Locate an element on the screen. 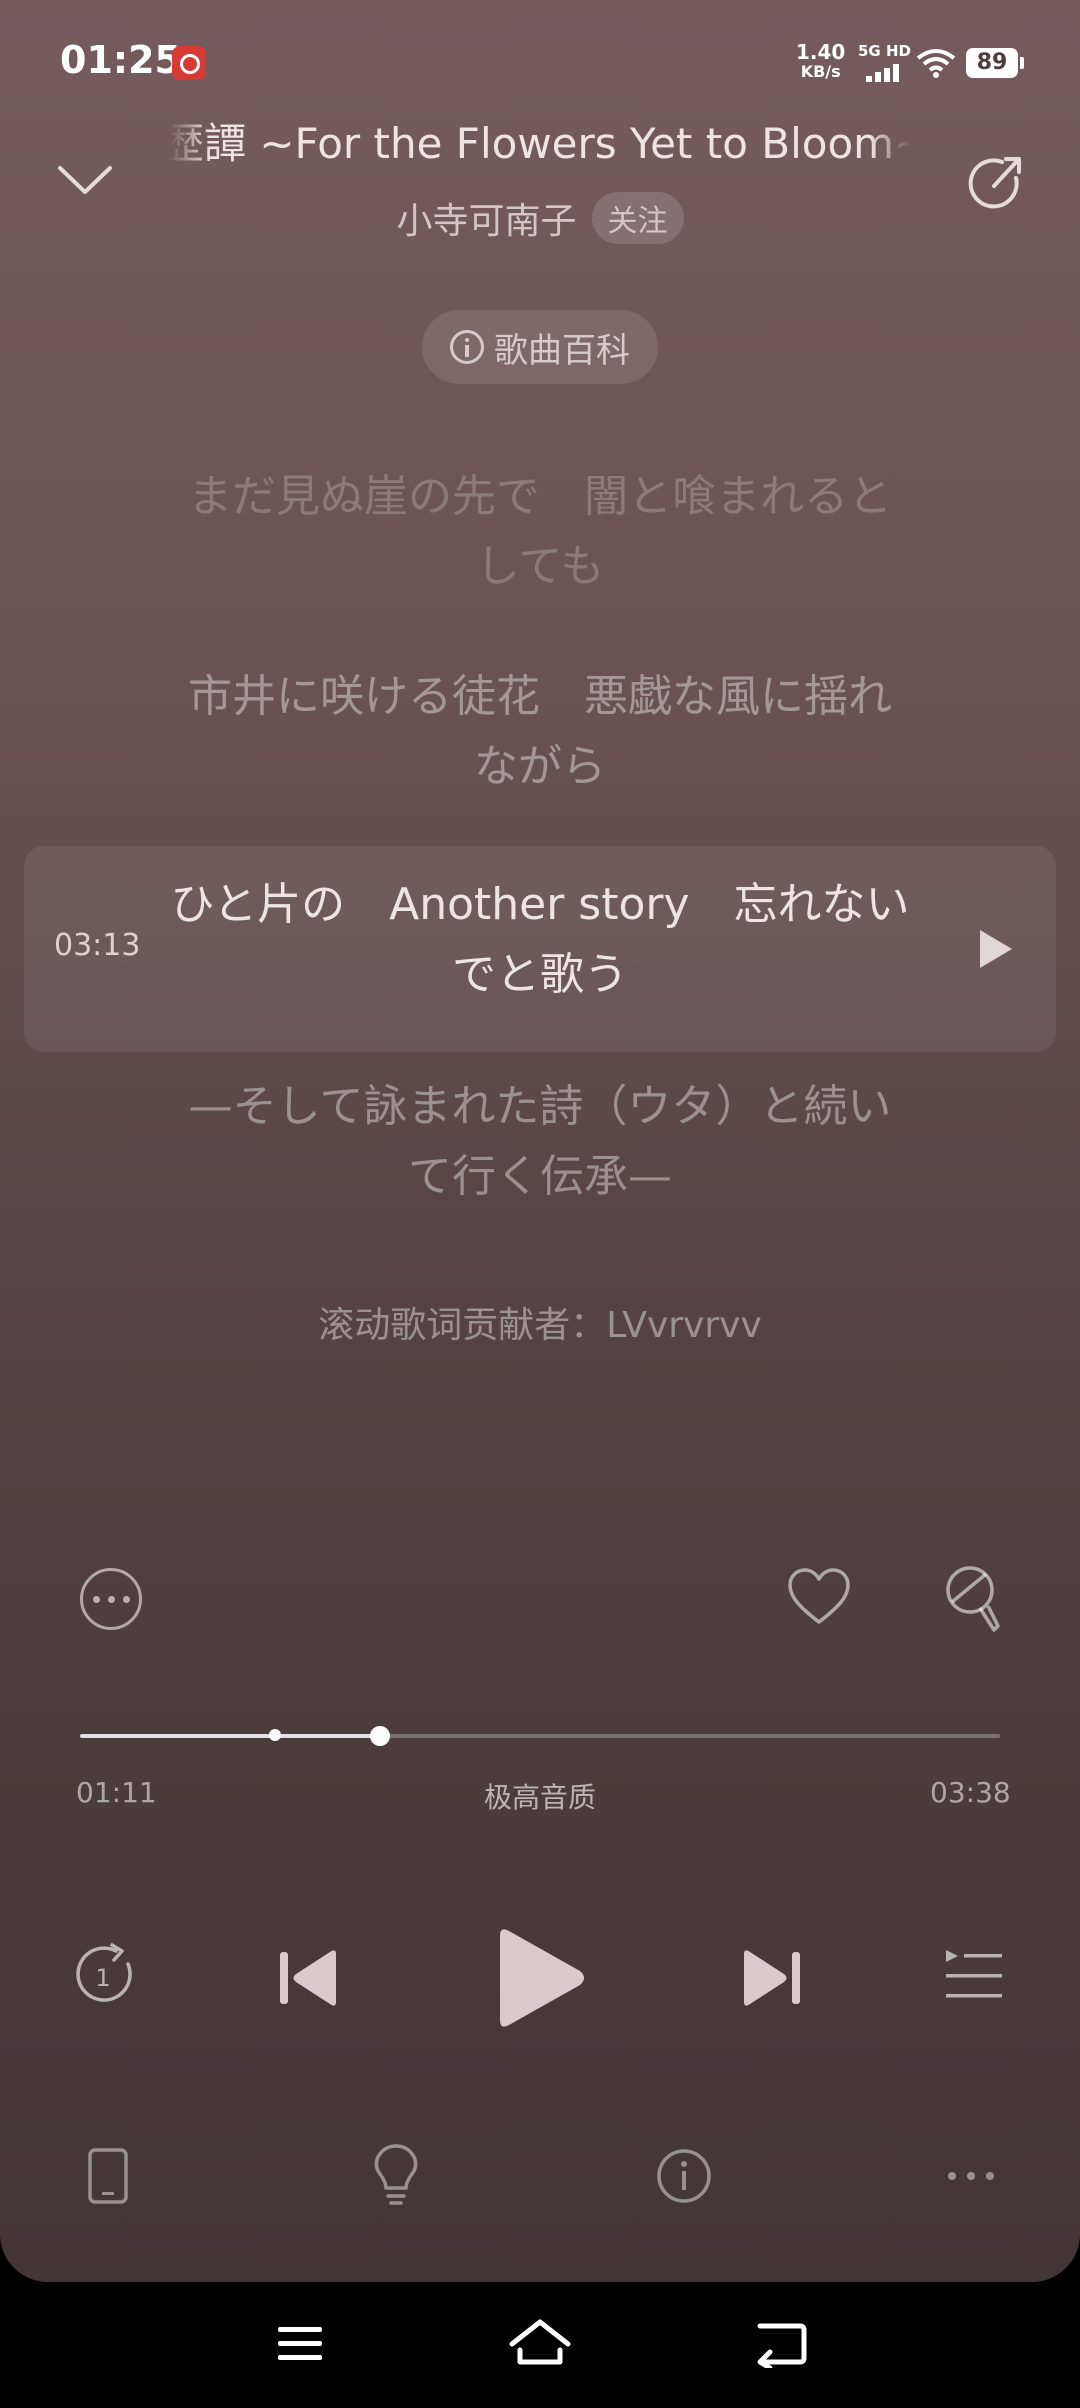 This screenshot has width=1080, height=2408. play-icon is located at coordinates (541, 1978).